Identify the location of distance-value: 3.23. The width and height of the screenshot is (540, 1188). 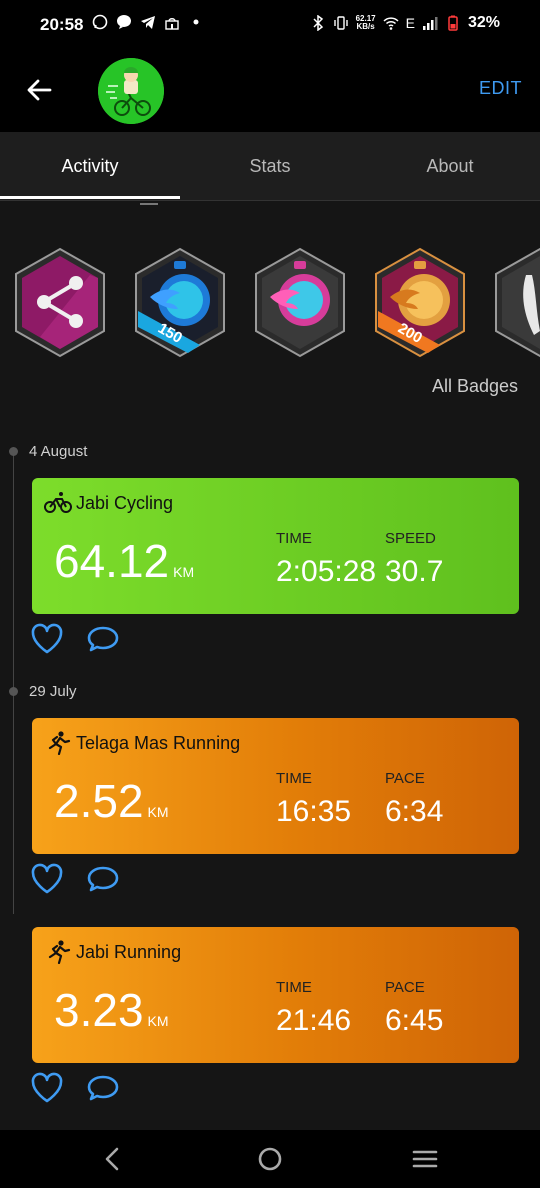
(99, 1010).